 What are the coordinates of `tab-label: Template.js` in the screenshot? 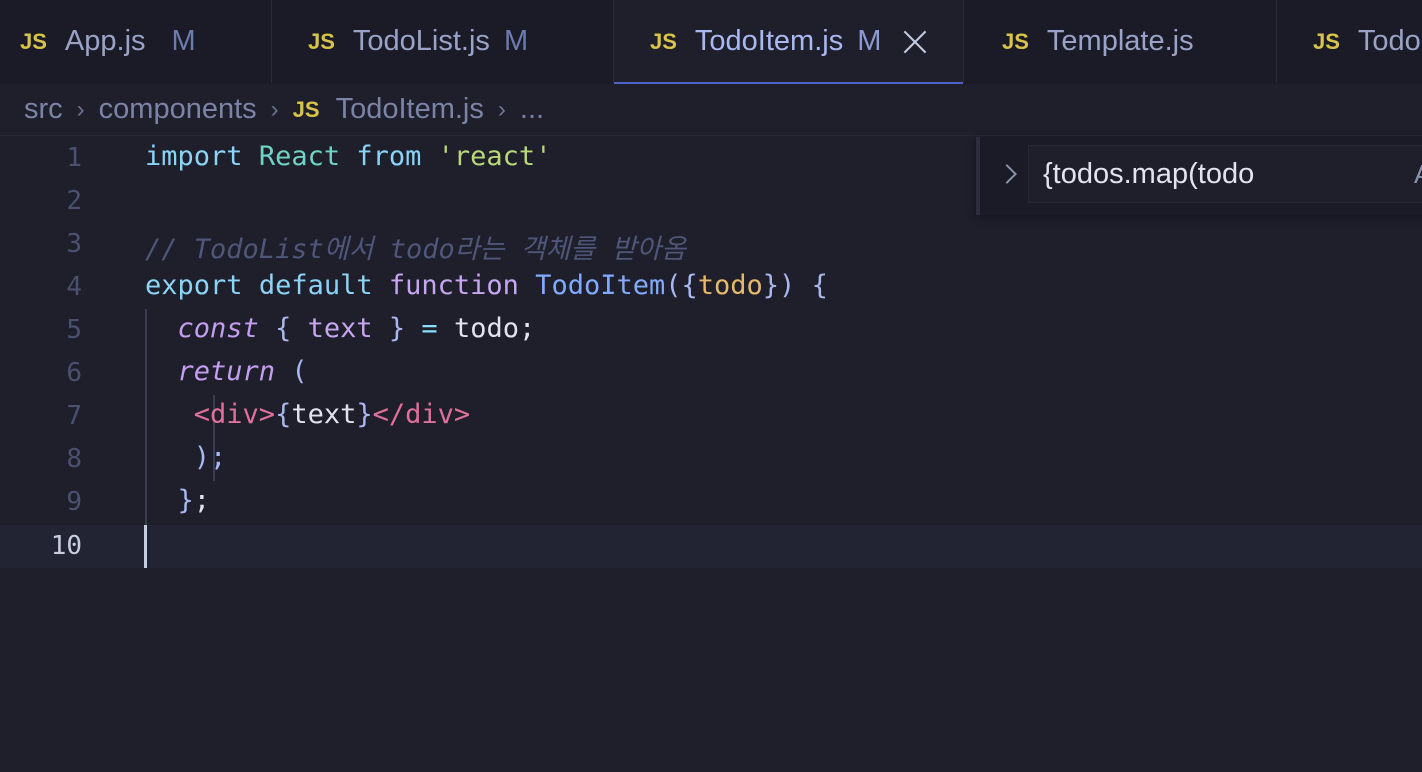 It's located at (1120, 41).